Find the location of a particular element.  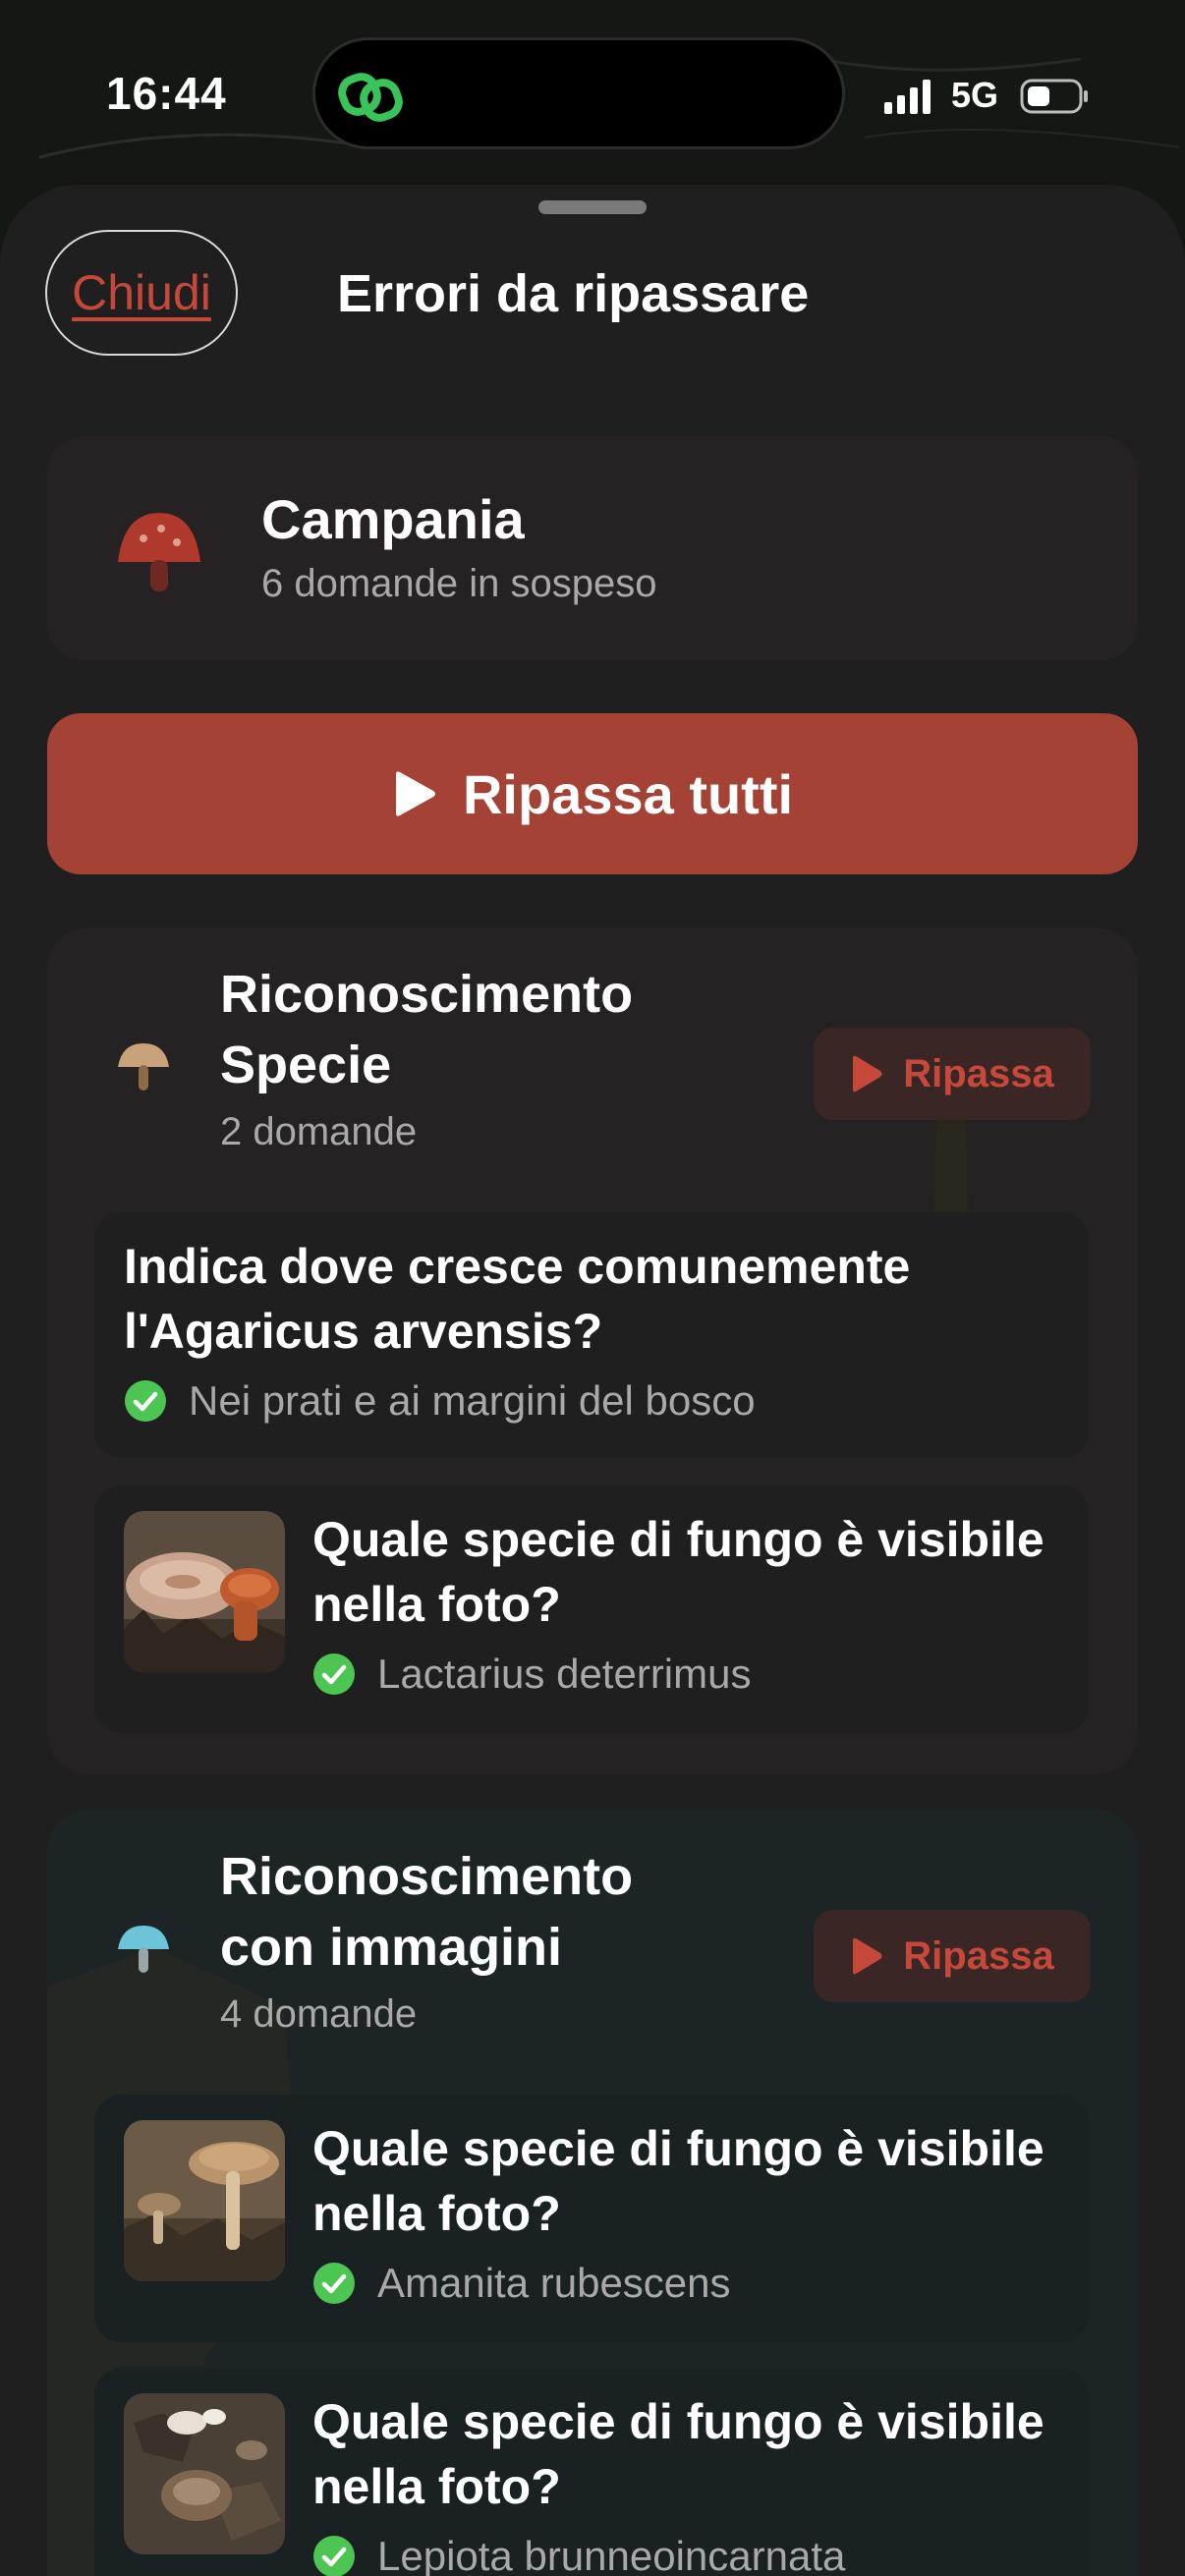

answer-row: Lepiota brunneoincarnata is located at coordinates (579, 2554).